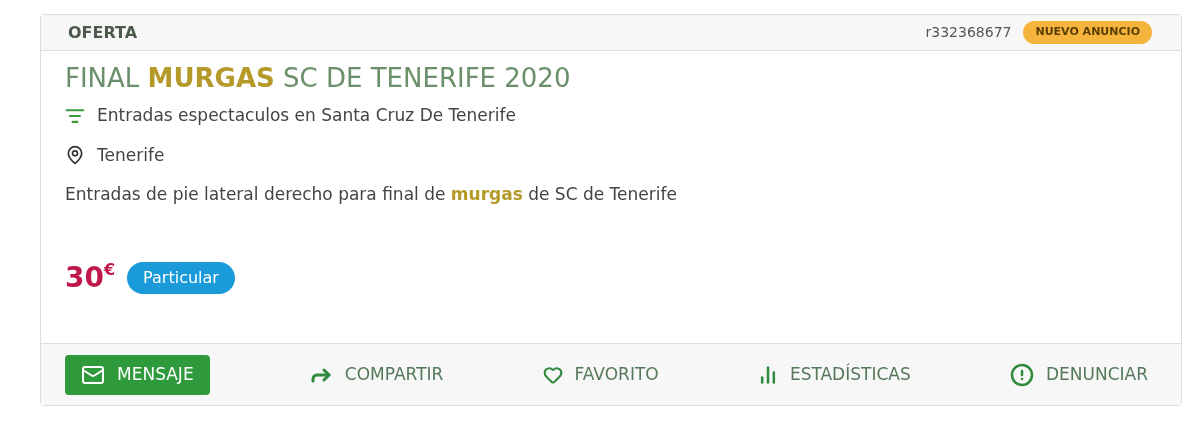 This screenshot has width=1200, height=428. Describe the element at coordinates (75, 155) in the screenshot. I see `location-pin-icon` at that location.